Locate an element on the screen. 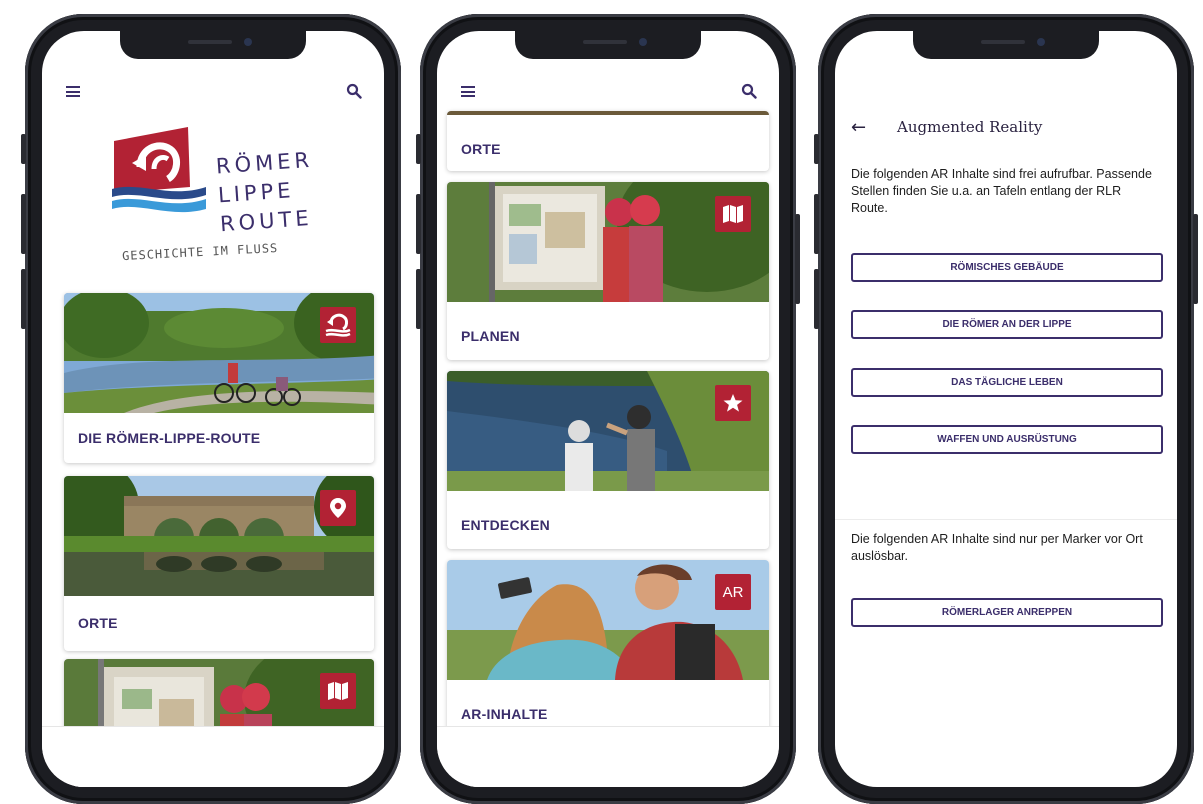 This screenshot has width=1203, height=804. location-pin-badge is located at coordinates (338, 508).